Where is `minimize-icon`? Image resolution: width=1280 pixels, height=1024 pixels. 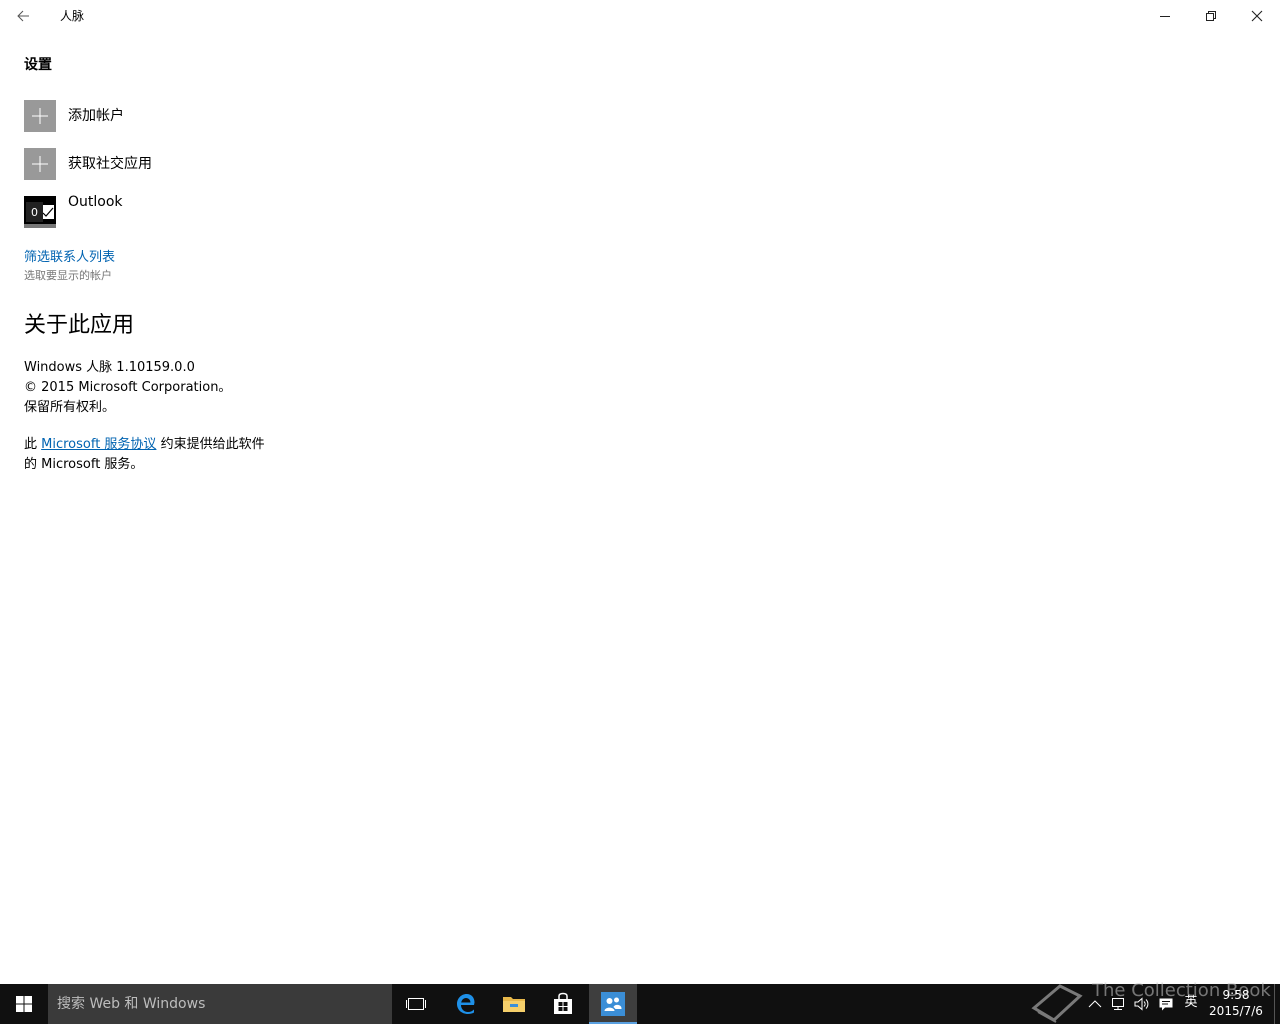 minimize-icon is located at coordinates (1165, 16).